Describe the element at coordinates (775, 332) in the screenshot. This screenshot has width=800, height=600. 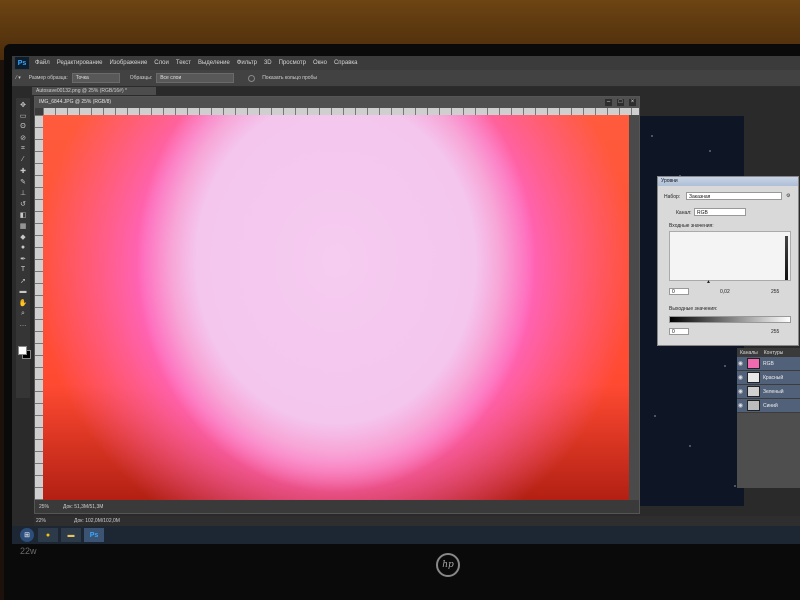
I see `output-white-field: 255` at that location.